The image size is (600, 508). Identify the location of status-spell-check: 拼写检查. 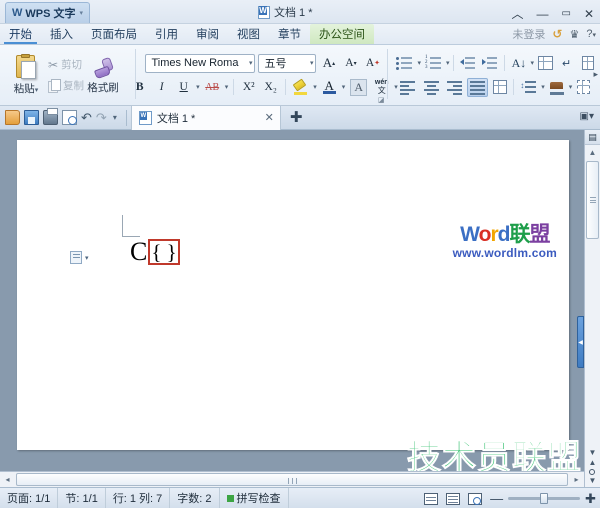
(254, 497).